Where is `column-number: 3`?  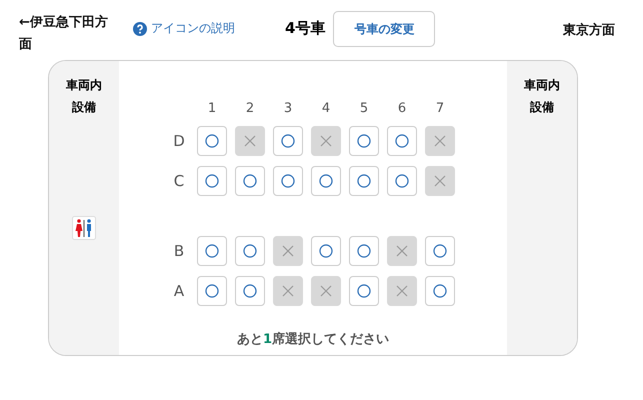
column-number: 3 is located at coordinates (288, 108).